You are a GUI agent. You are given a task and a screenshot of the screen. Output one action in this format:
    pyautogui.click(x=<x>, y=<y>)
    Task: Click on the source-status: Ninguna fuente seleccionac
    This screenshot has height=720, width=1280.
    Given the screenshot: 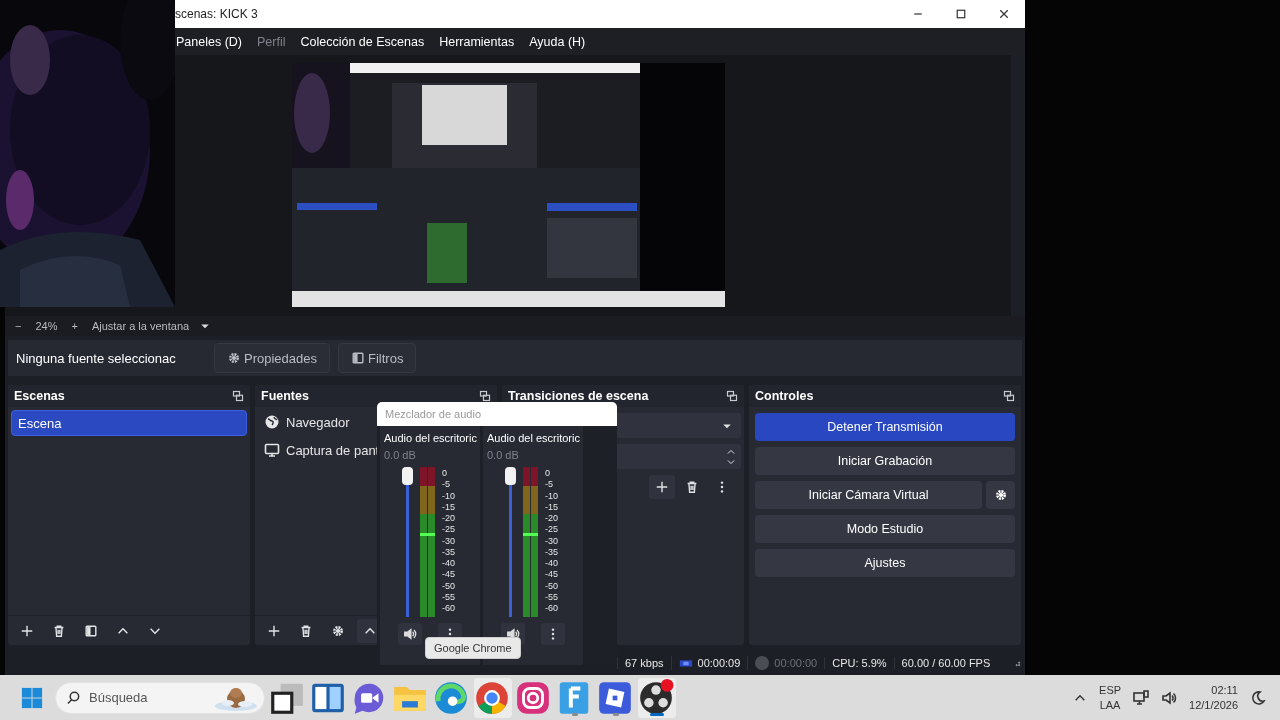 What is the action you would take?
    pyautogui.click(x=96, y=358)
    